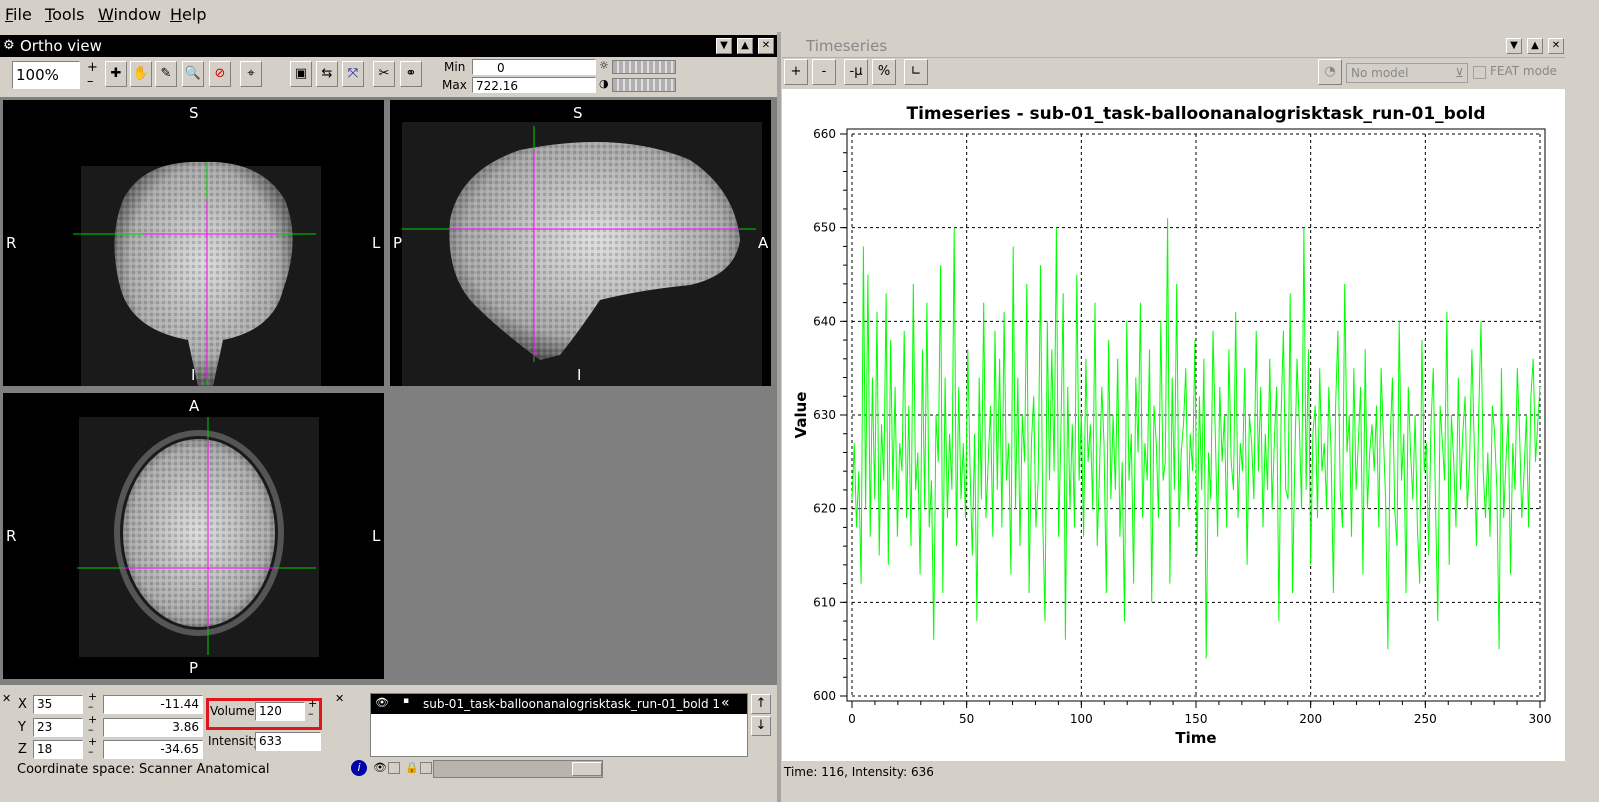 Image resolution: width=1599 pixels, height=802 pixels. I want to click on binoculars-icon: ⚭, so click(411, 73).